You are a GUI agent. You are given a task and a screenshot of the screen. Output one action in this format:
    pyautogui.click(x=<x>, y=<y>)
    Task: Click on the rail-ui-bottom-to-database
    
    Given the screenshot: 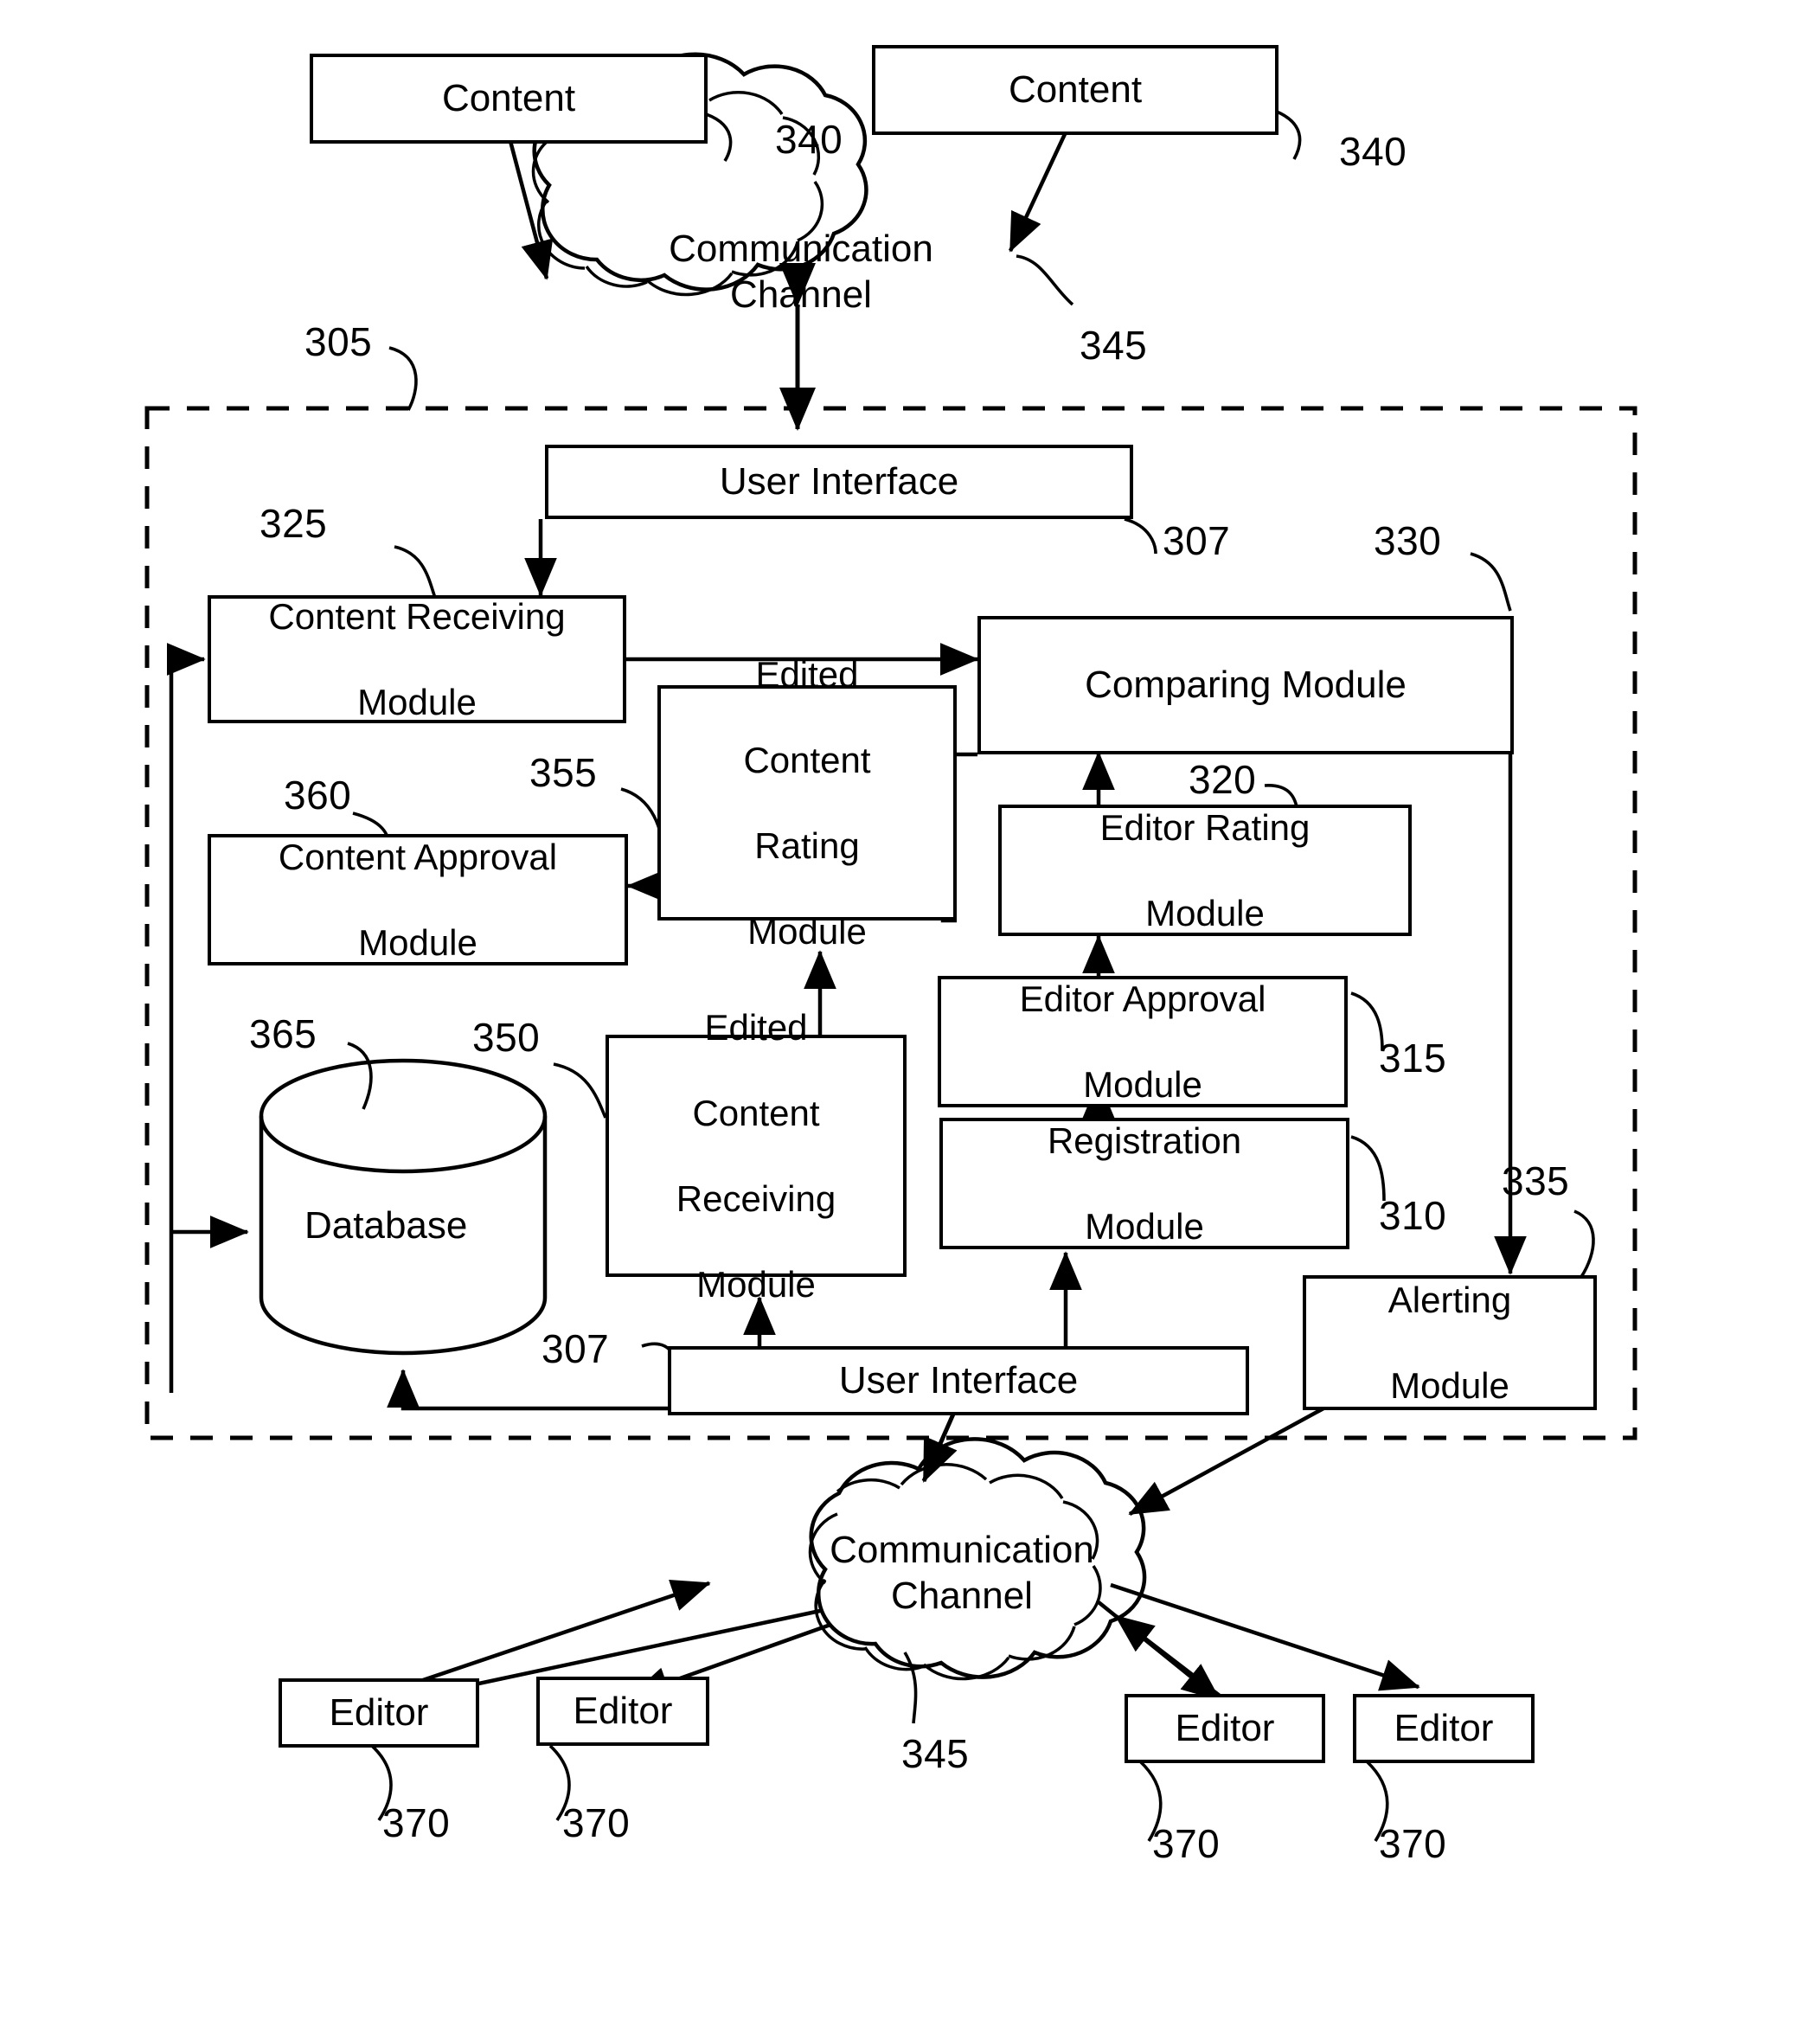 What is the action you would take?
    pyautogui.click(x=527, y=1390)
    